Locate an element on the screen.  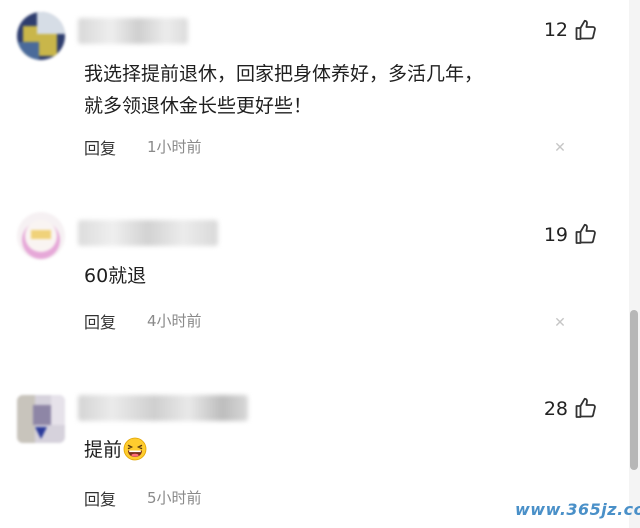
like-count: 12 is located at coordinates (555, 30).